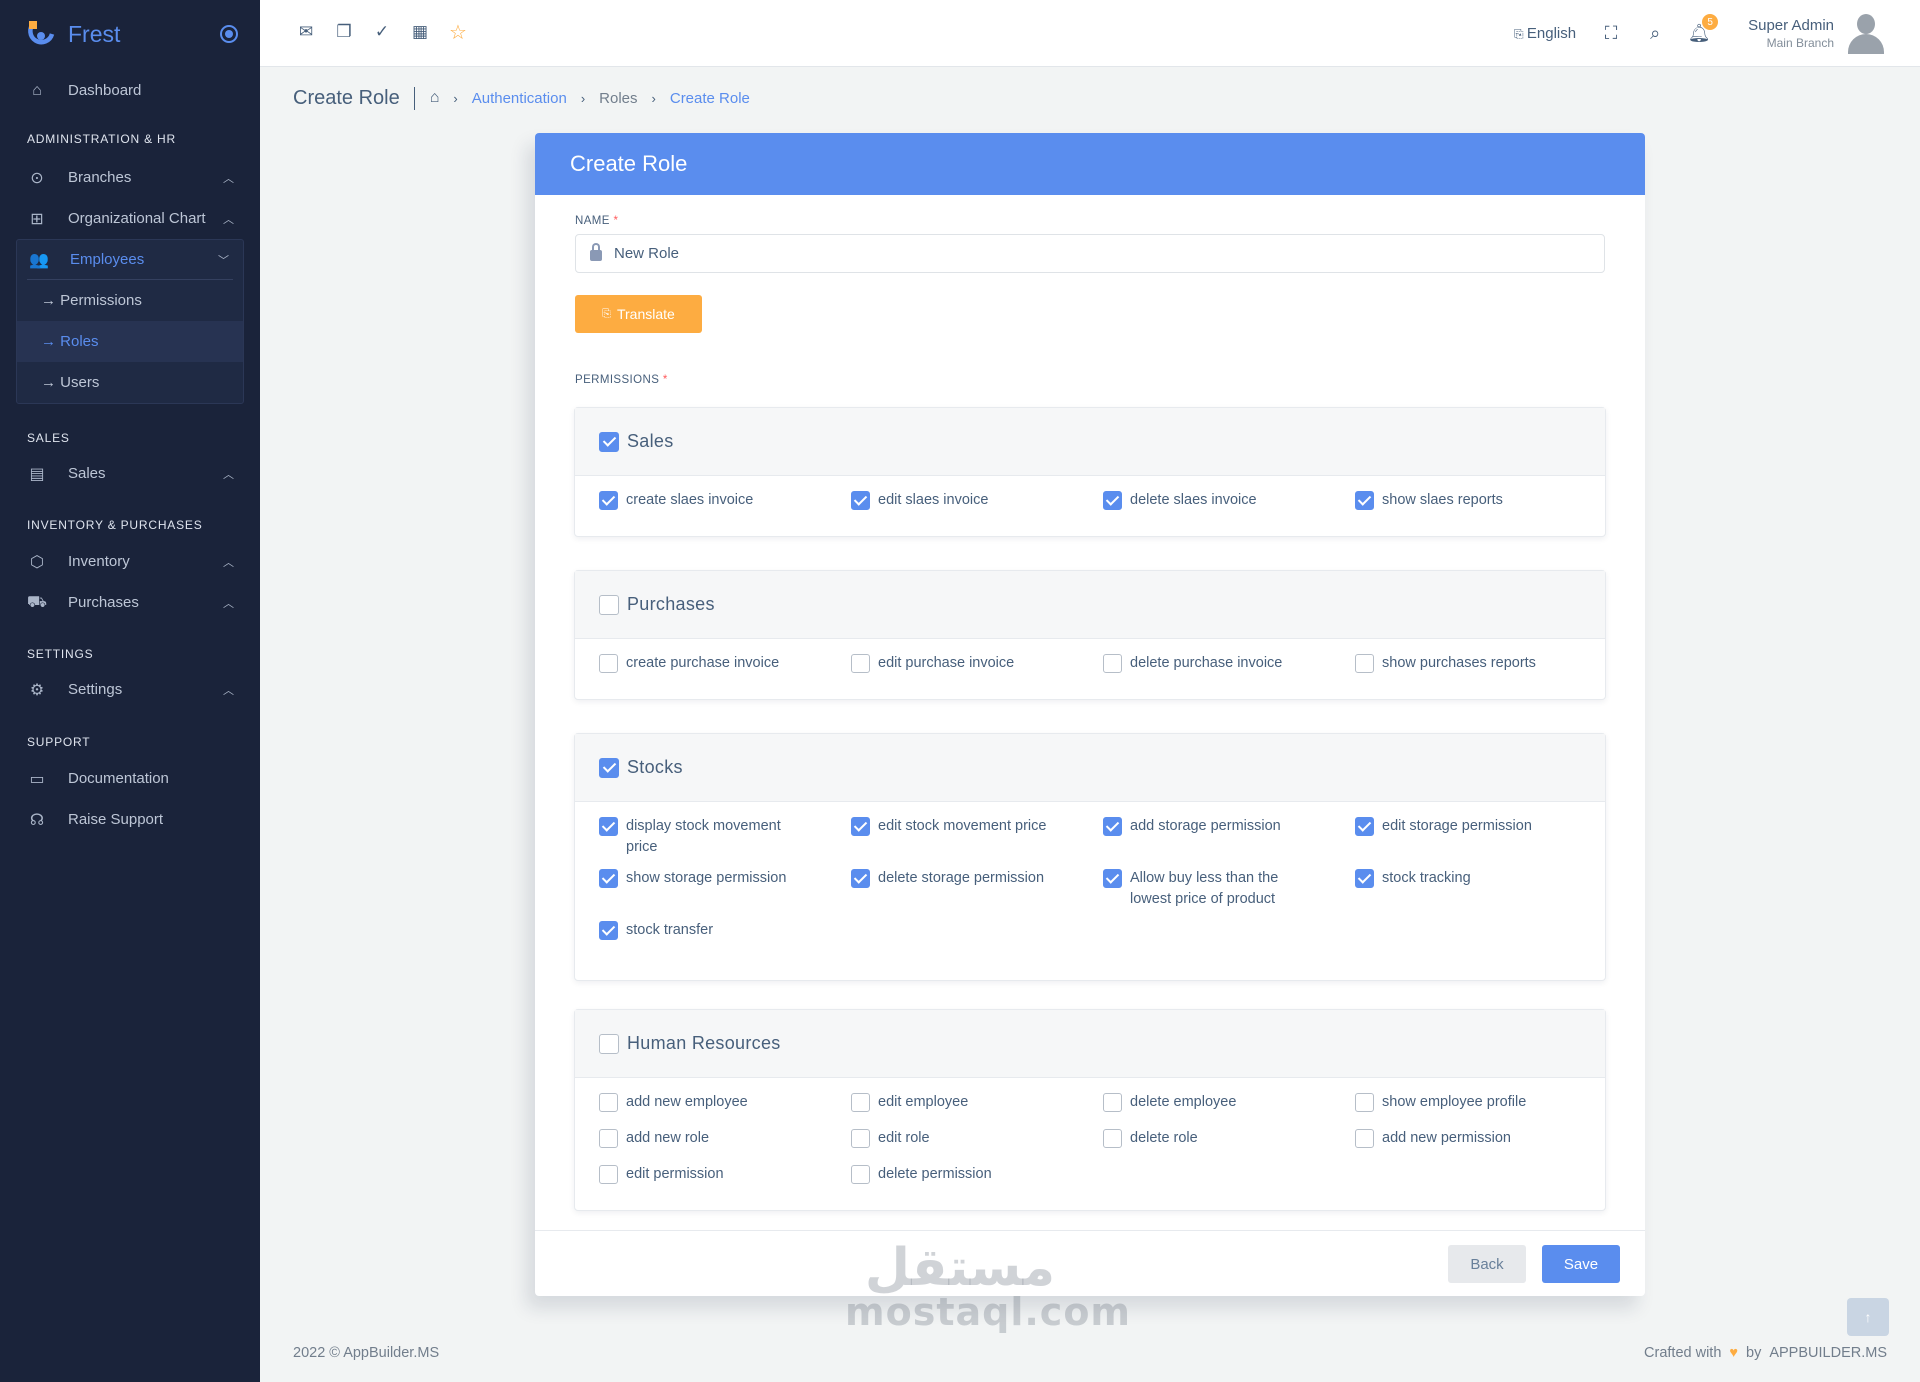 Image resolution: width=1920 pixels, height=1382 pixels. Describe the element at coordinates (1828, 1353) in the screenshot. I see `company-link: APPBUILDER.MS` at that location.